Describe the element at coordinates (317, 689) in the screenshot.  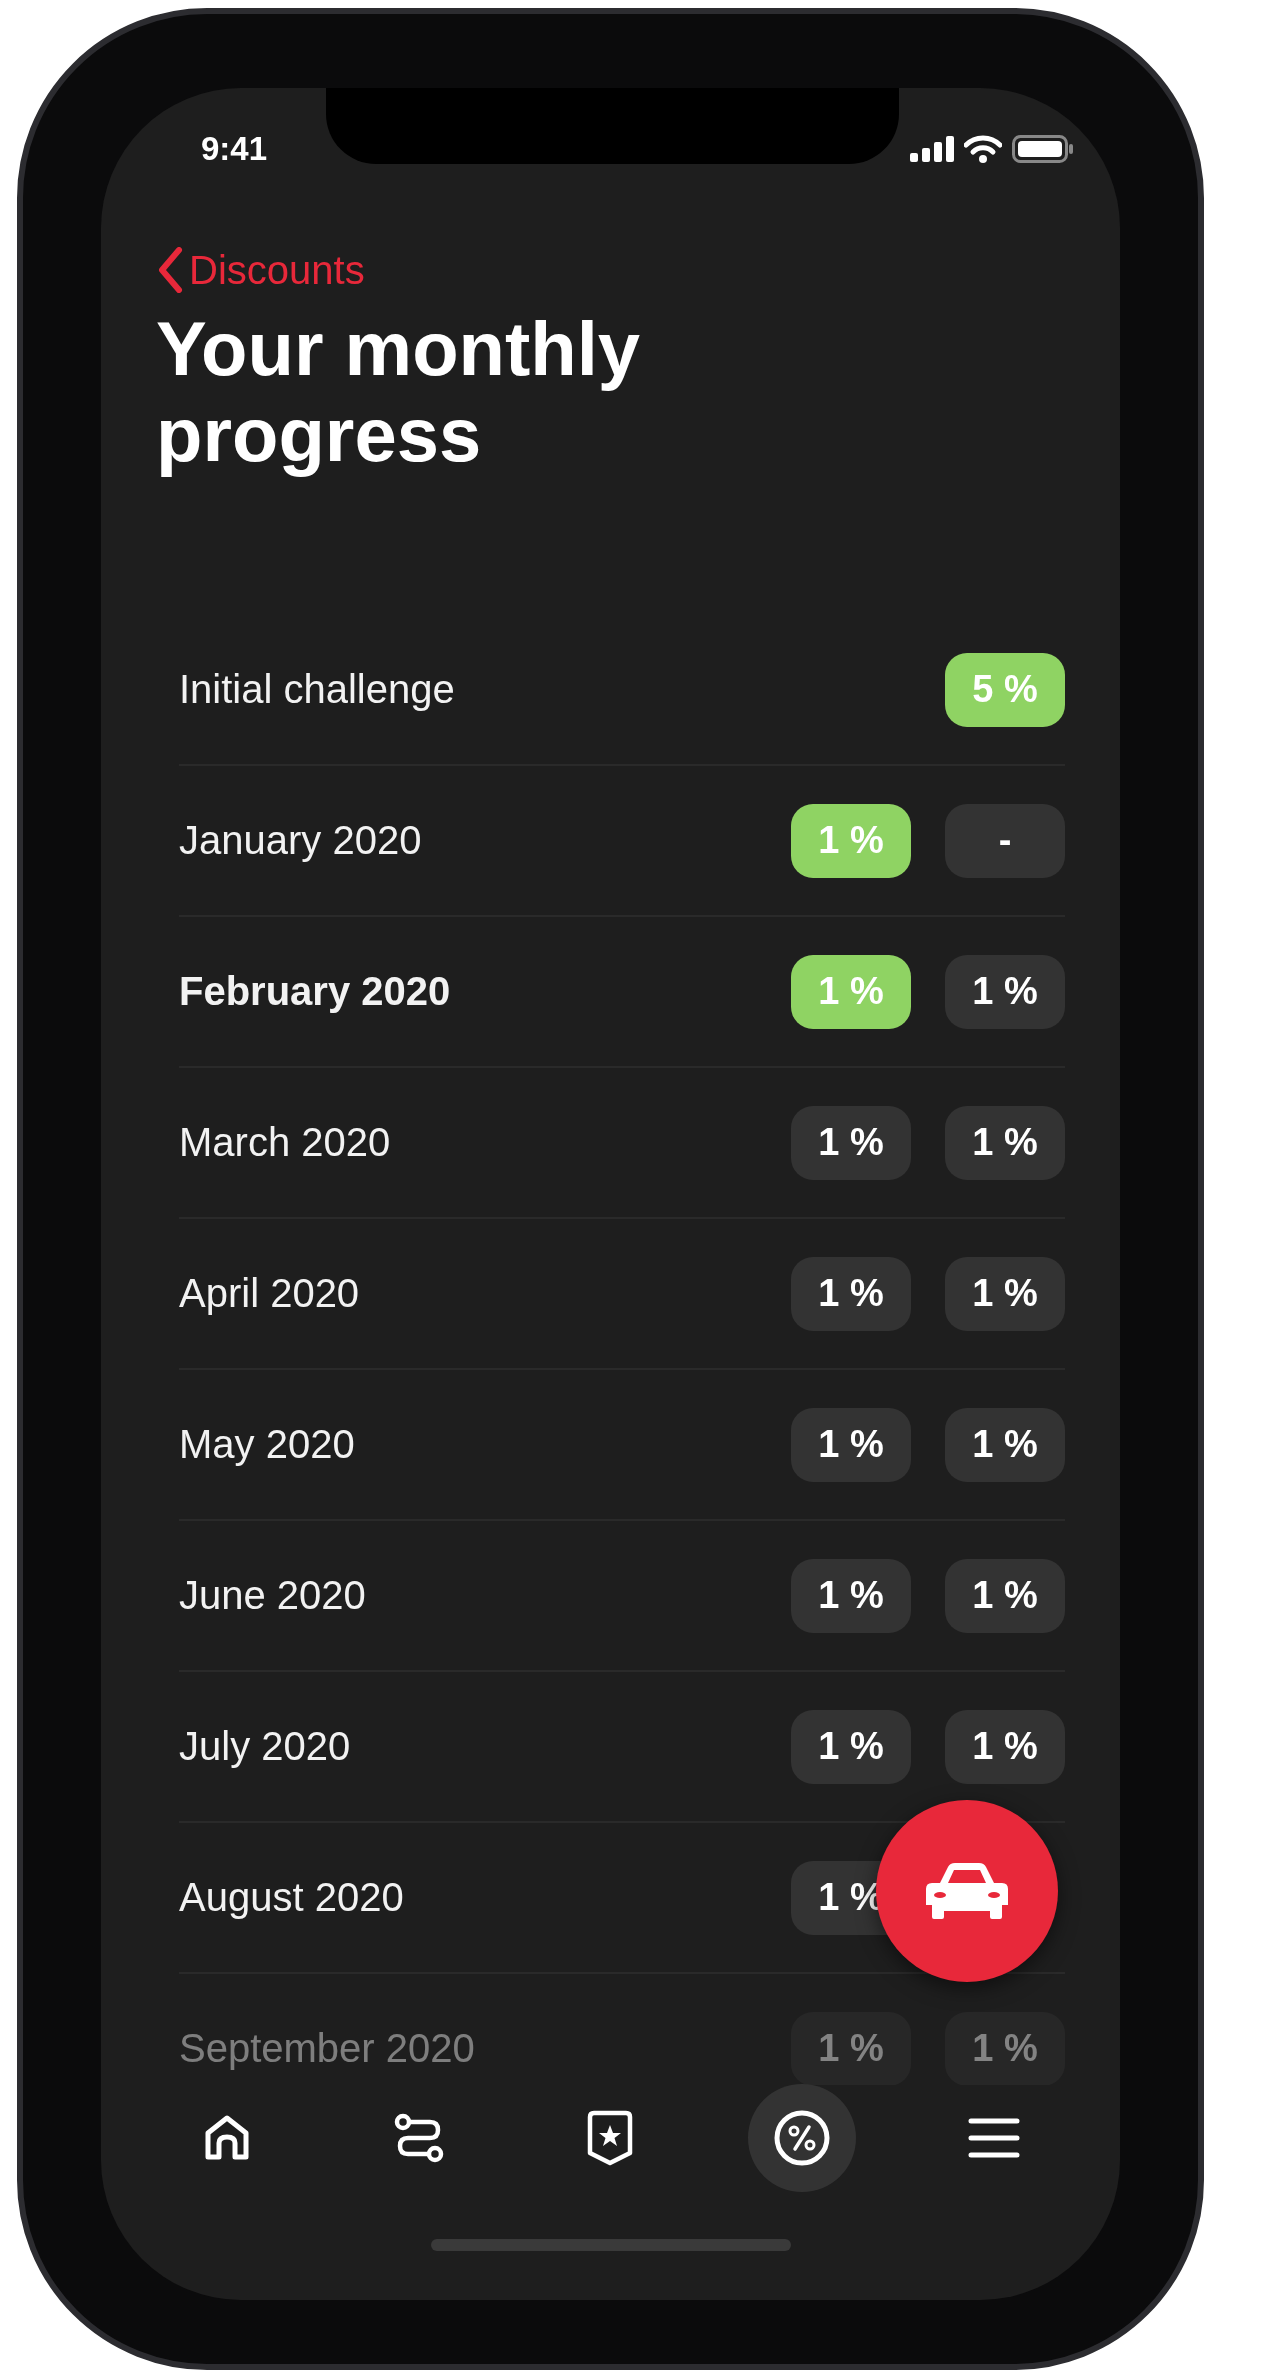
I see `month-label: Initial challenge` at that location.